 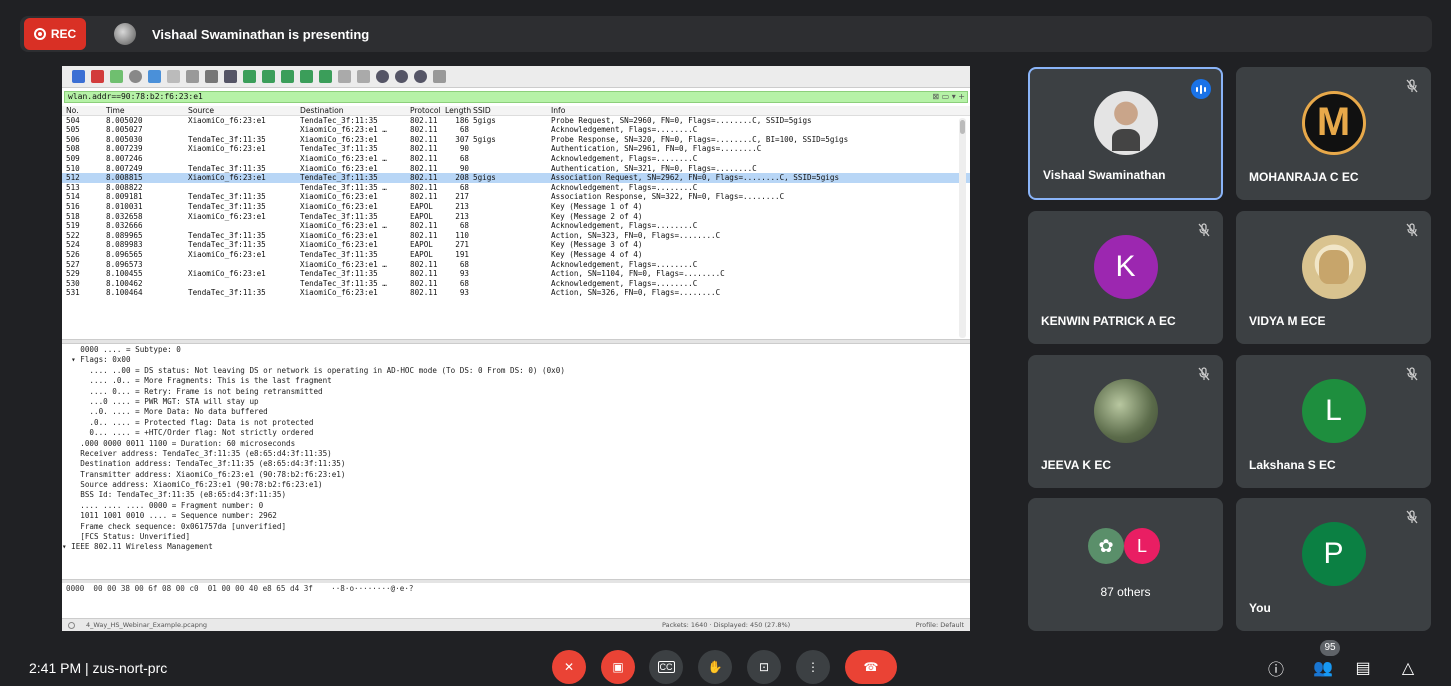 I want to click on autoscroll-icon, so click(x=344, y=76).